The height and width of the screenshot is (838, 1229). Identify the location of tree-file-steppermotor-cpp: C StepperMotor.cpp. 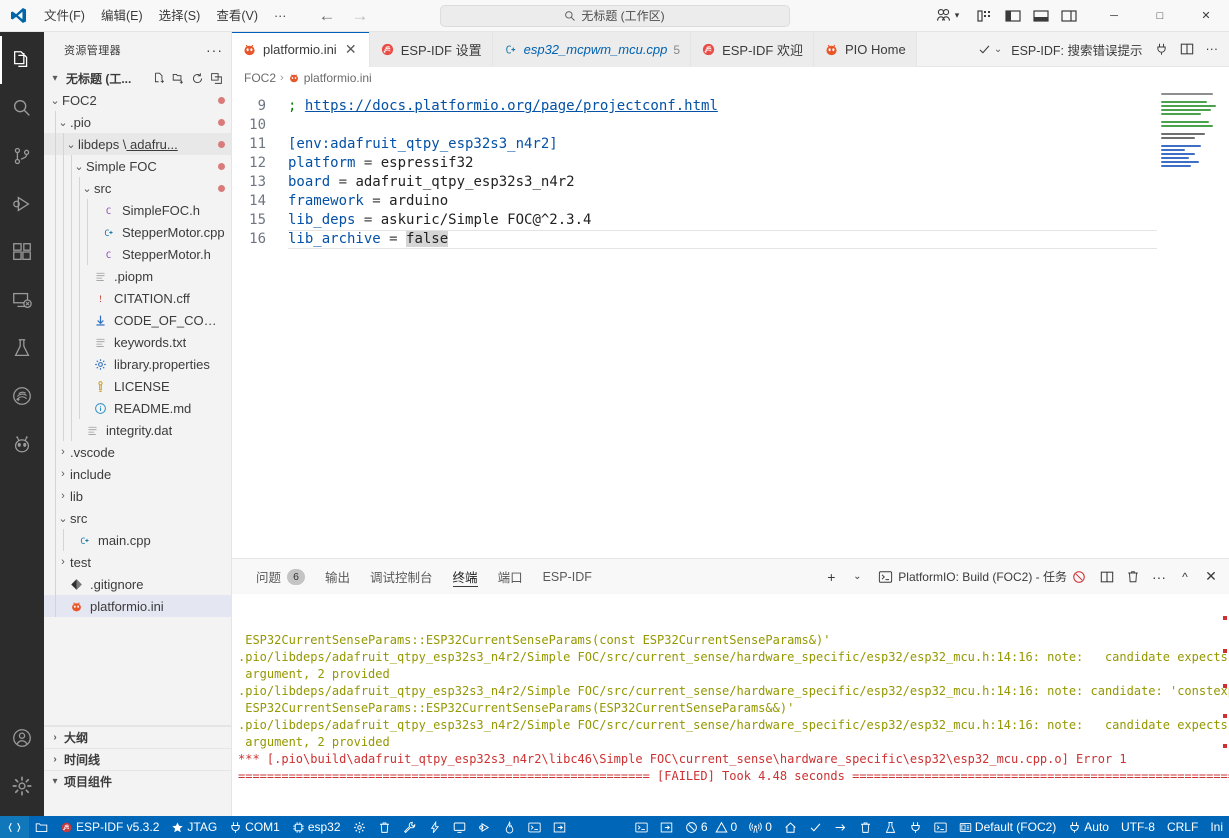
(137, 232).